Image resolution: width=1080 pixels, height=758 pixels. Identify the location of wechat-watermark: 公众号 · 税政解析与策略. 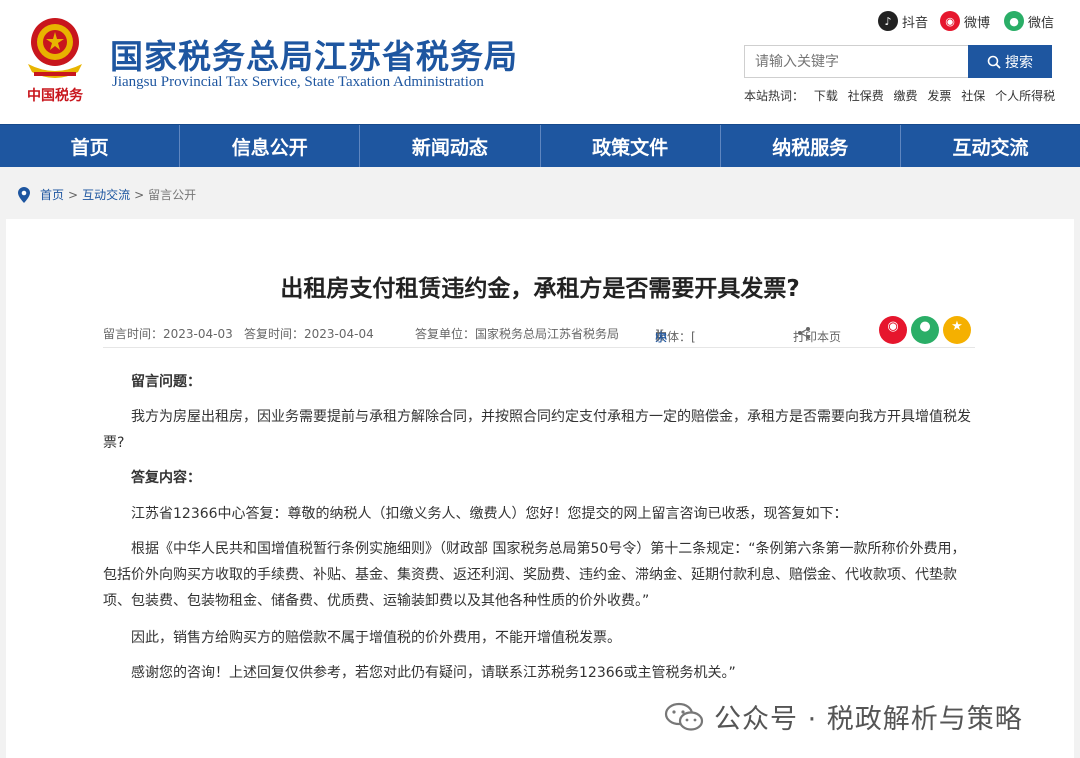
(843, 716).